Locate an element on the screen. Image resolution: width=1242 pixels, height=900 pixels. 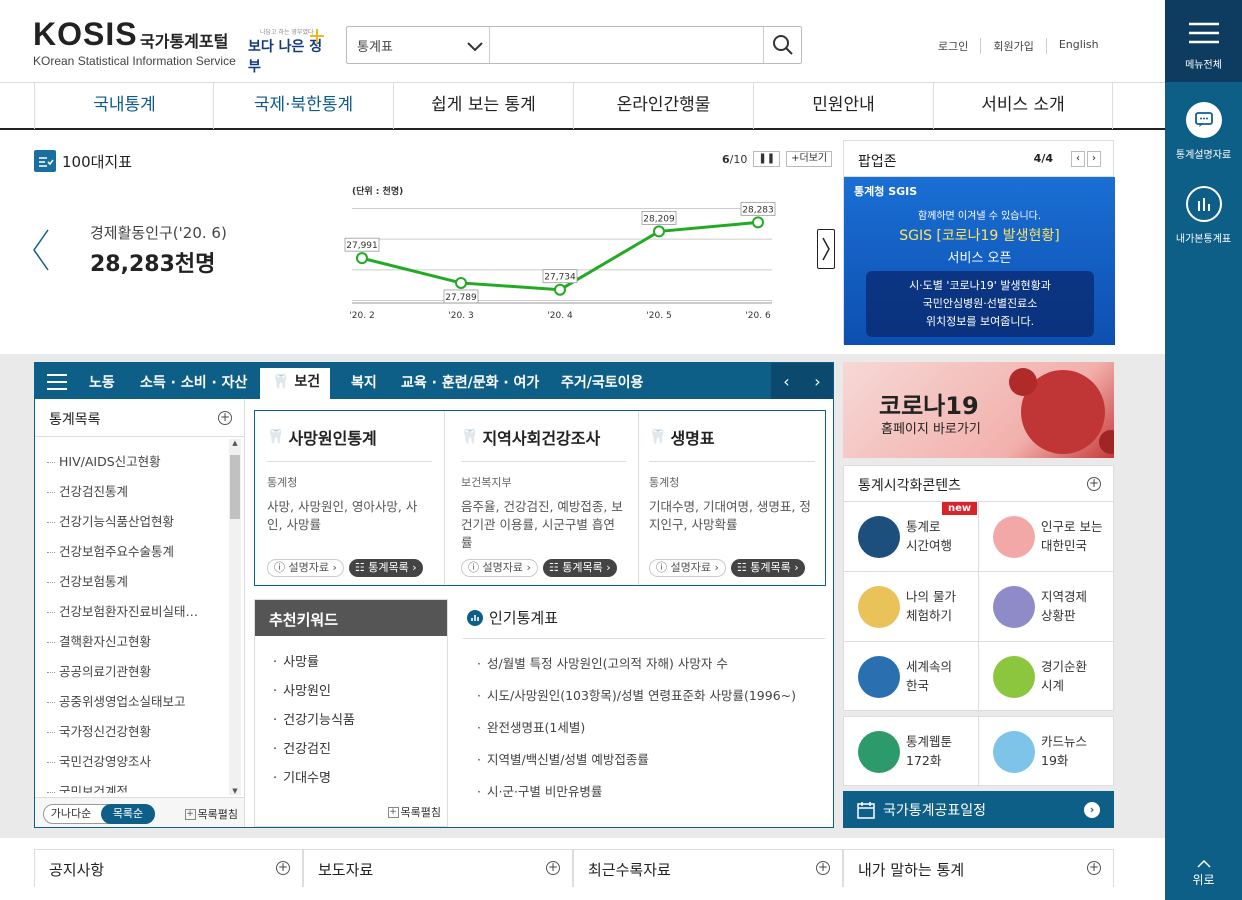
list-item: 국가정신건강현황 is located at coordinates (130, 734).